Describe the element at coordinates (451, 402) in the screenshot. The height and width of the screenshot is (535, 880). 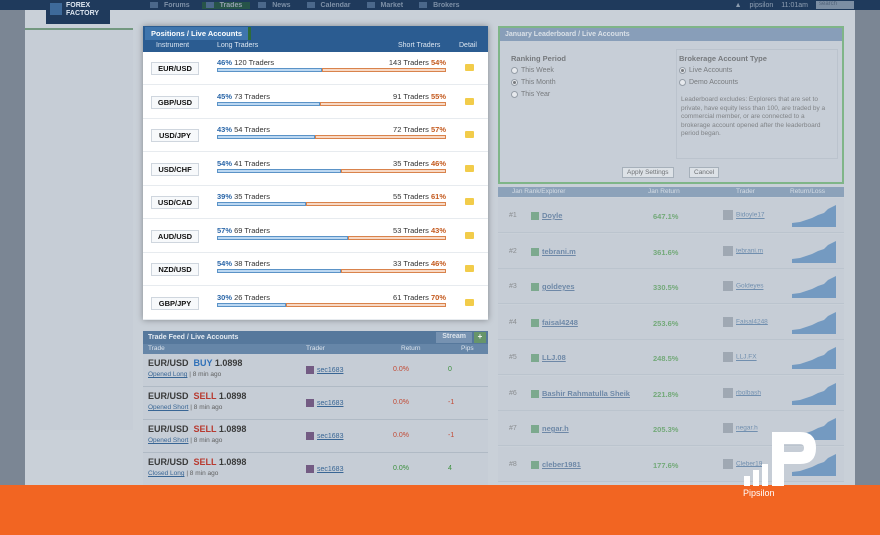
I see `trade-pips: -1` at that location.